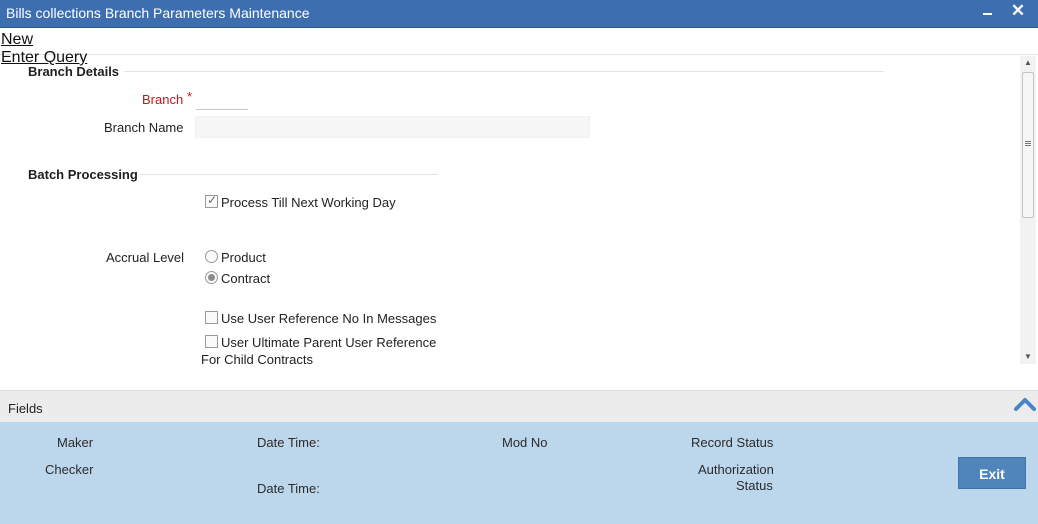 This screenshot has width=1038, height=524. Describe the element at coordinates (732, 442) in the screenshot. I see `record-status-label: Record Status` at that location.